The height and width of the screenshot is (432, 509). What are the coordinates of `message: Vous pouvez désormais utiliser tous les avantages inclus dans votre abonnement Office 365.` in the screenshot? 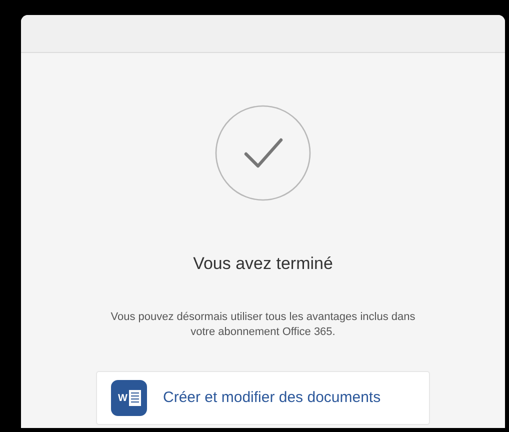 It's located at (263, 325).